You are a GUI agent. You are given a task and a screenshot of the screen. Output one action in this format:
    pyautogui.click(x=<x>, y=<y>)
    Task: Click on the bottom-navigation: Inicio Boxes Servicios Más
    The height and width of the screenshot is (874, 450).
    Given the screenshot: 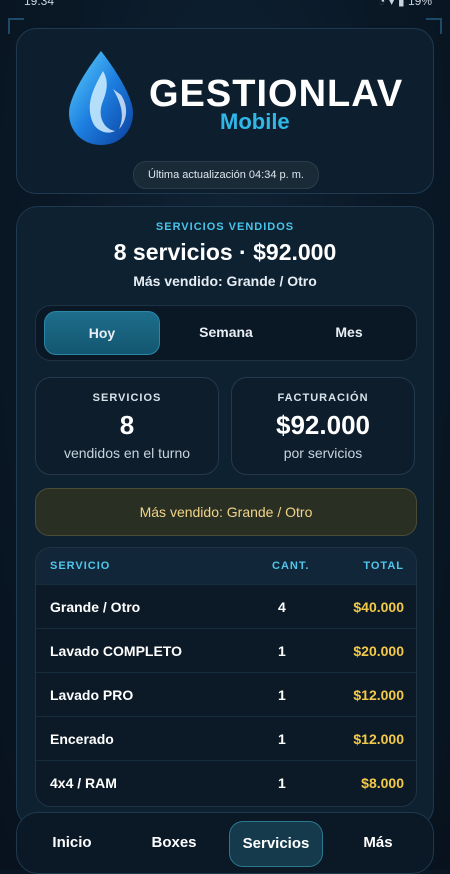 What is the action you would take?
    pyautogui.click(x=225, y=843)
    